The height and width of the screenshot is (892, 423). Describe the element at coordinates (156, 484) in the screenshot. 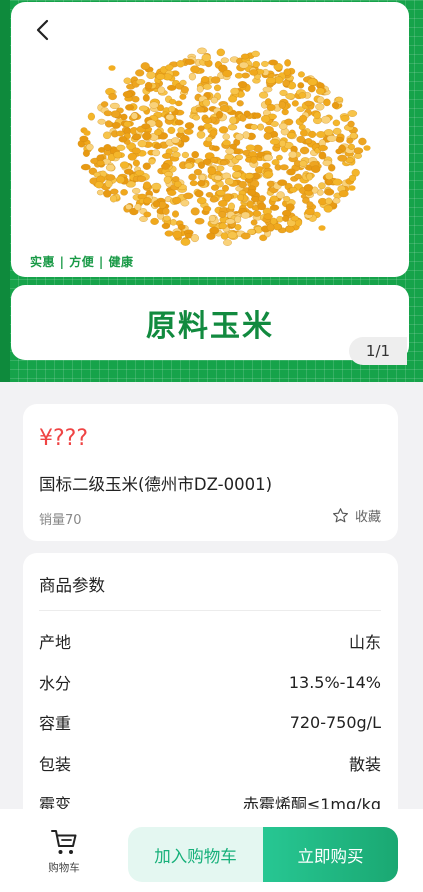

I see `product-name: 国标二级玉米(德州市DZ-0001)` at that location.